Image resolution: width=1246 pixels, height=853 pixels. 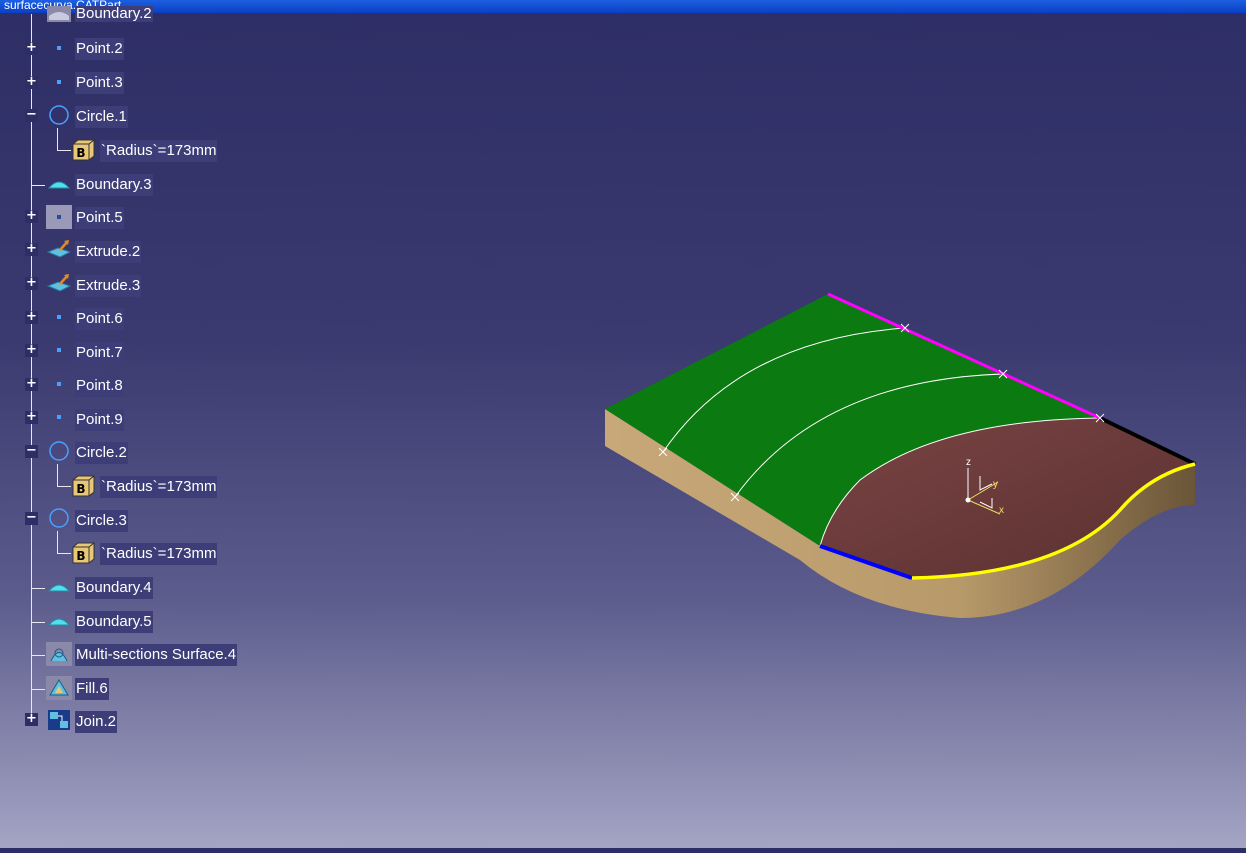 I want to click on axis-label-z: z, so click(x=968, y=462).